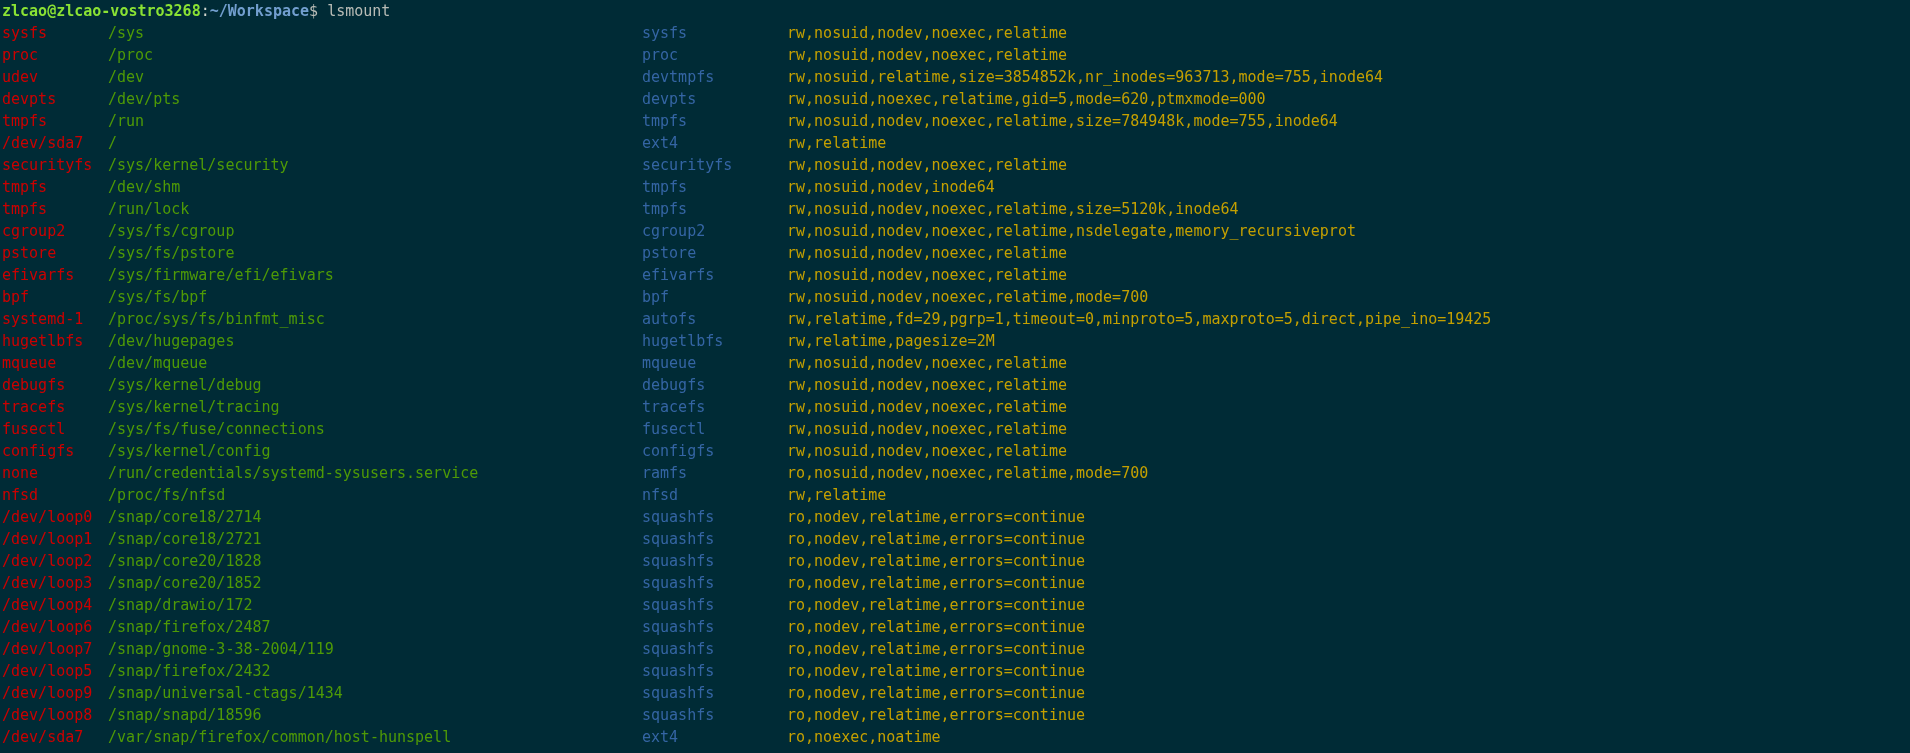 This screenshot has width=1910, height=753. I want to click on mount-source: /dev/loop0, so click(48, 517).